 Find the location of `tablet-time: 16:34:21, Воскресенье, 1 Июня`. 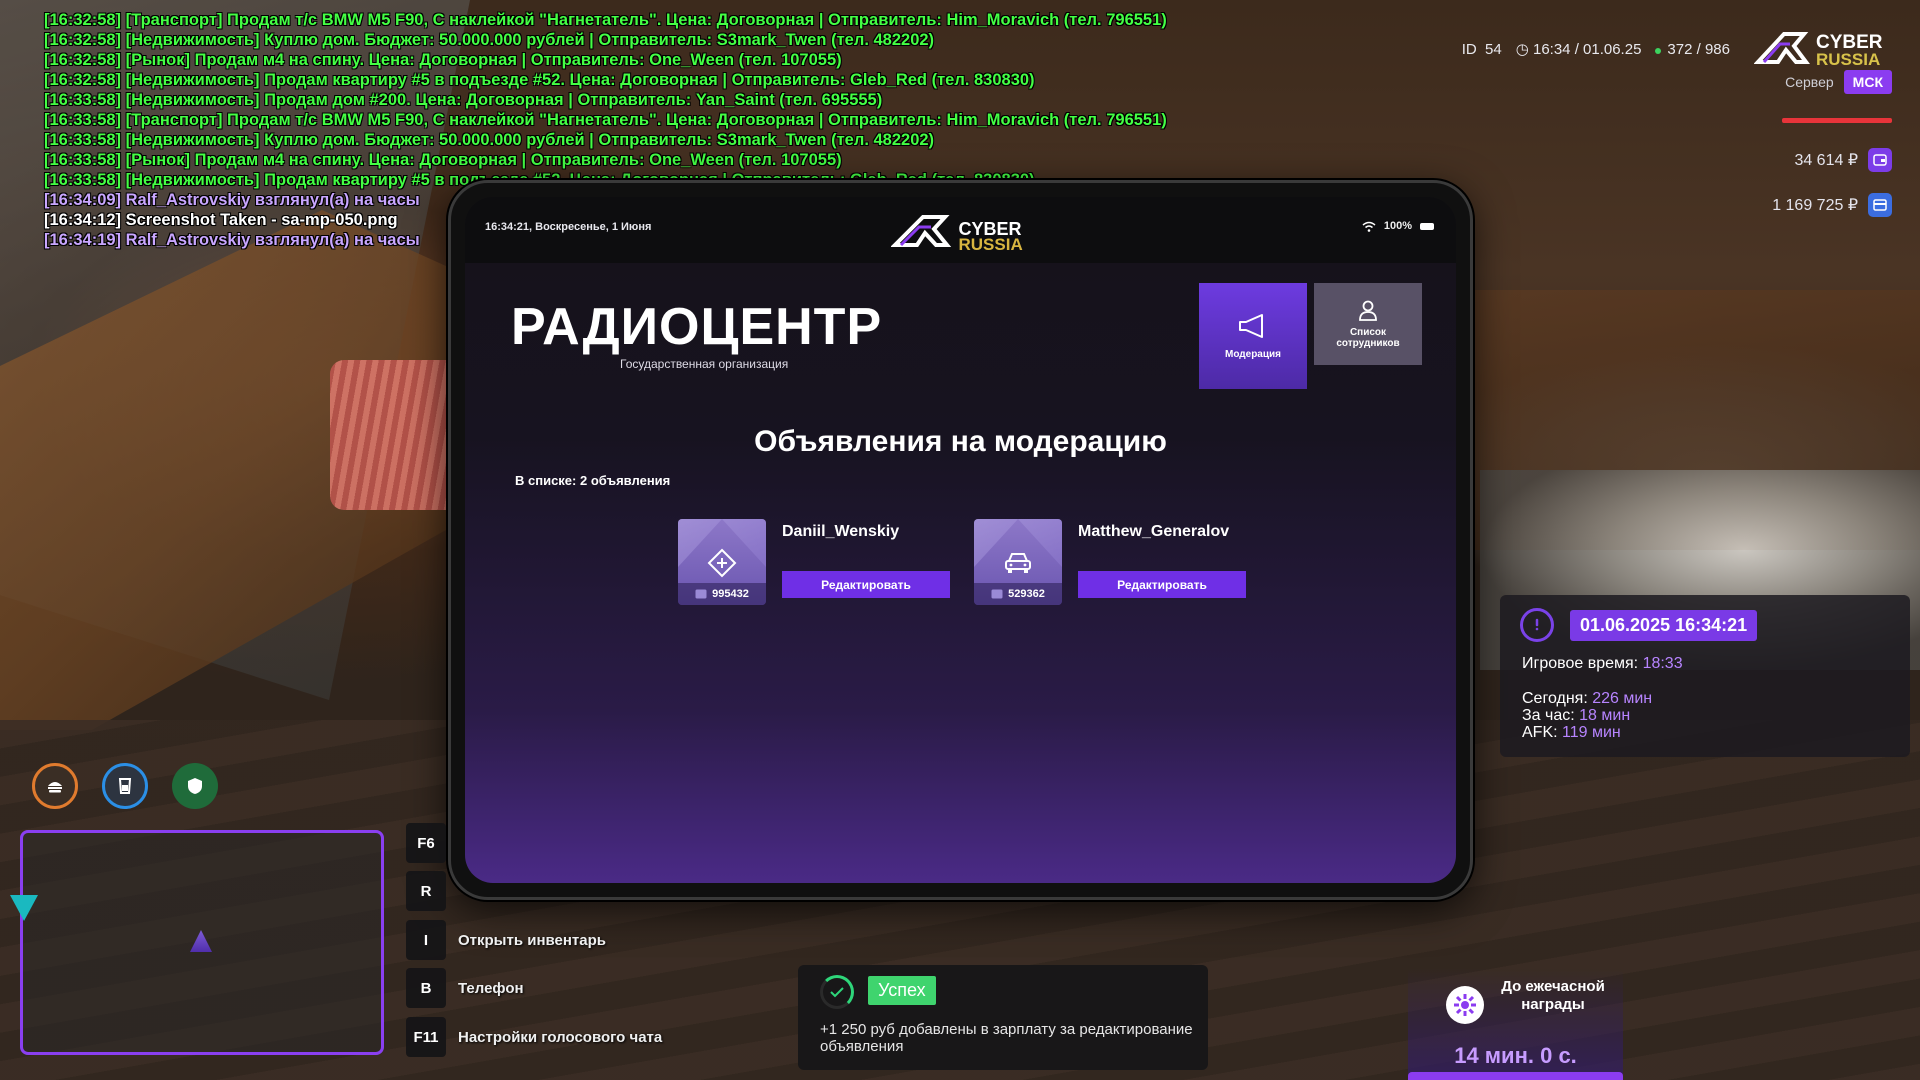

tablet-time: 16:34:21, Воскресенье, 1 Июня is located at coordinates (568, 227).